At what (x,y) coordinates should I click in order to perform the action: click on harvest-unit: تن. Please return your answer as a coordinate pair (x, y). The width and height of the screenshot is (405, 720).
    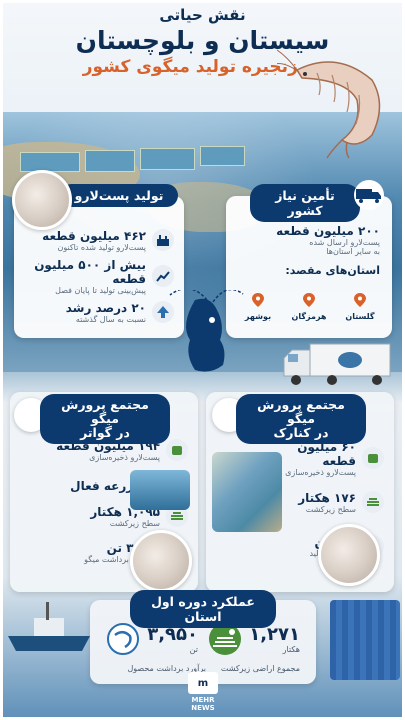
    Looking at the image, I should click on (193, 649).